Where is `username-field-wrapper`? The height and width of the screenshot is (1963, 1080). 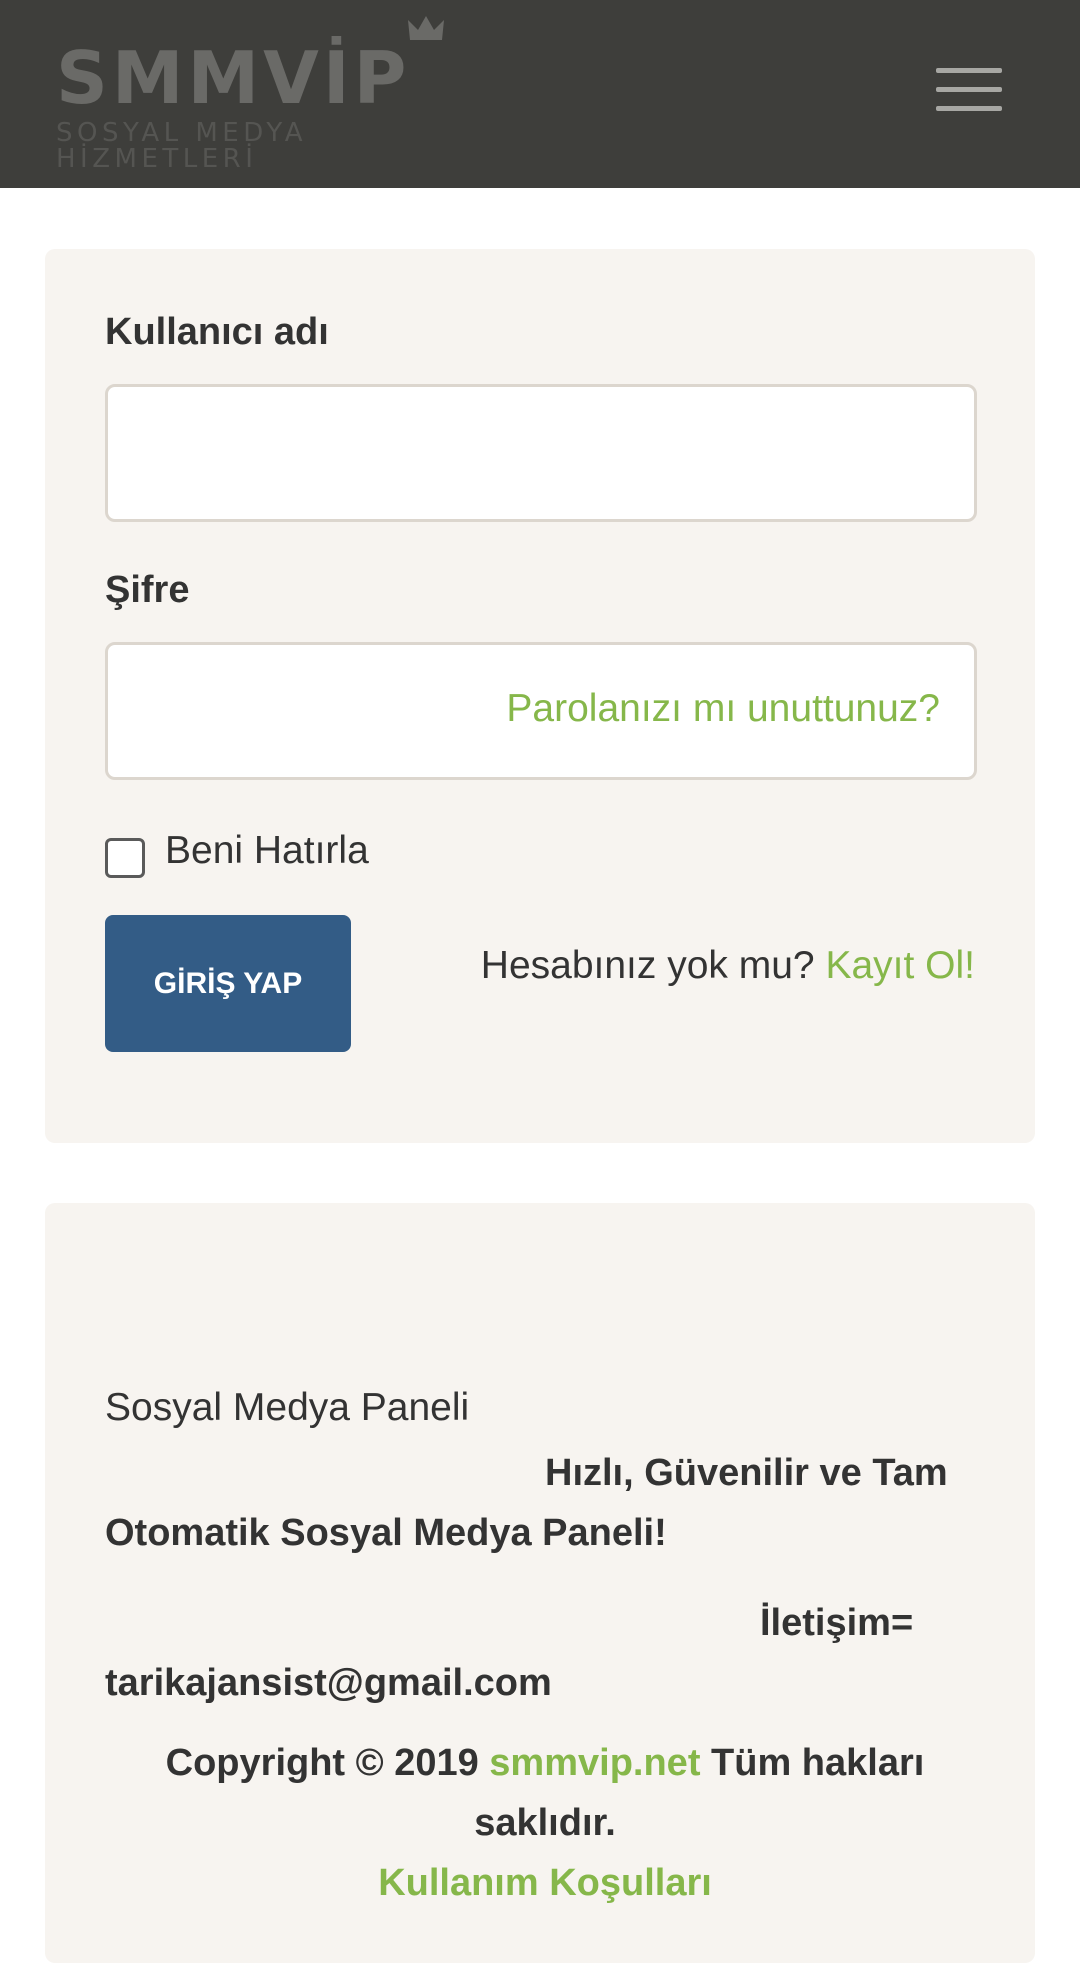 username-field-wrapper is located at coordinates (541, 453).